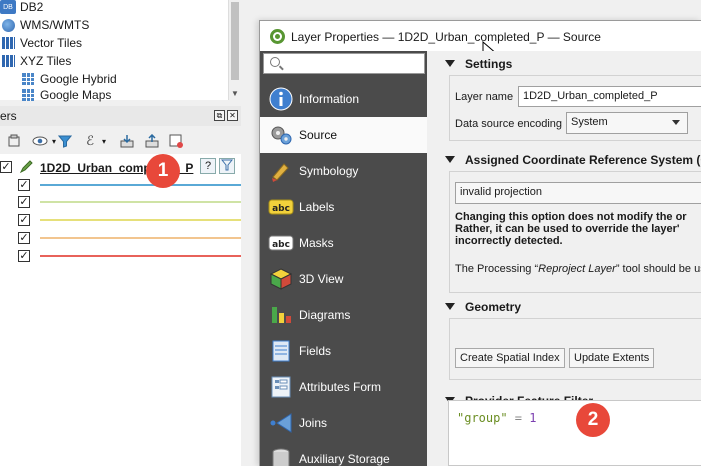 The image size is (701, 466). I want to click on nav-item-3d-view: 3D View, so click(343, 279).